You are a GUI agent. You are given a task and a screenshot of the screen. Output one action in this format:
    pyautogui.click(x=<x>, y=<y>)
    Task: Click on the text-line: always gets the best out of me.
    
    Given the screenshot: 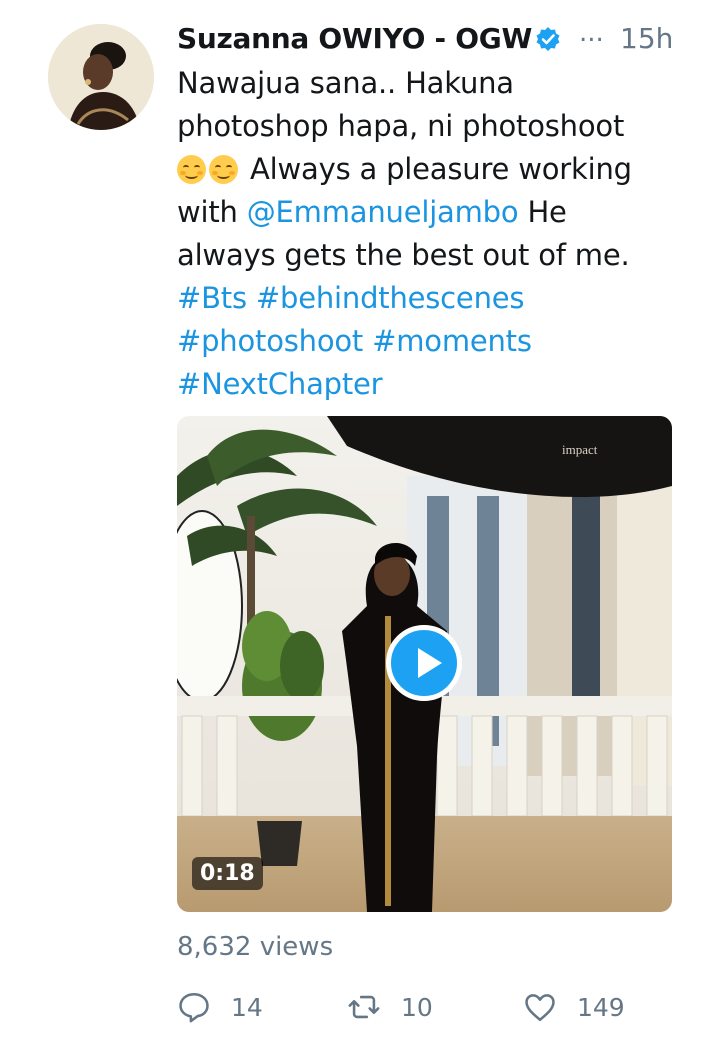 What is the action you would take?
    pyautogui.click(x=403, y=255)
    